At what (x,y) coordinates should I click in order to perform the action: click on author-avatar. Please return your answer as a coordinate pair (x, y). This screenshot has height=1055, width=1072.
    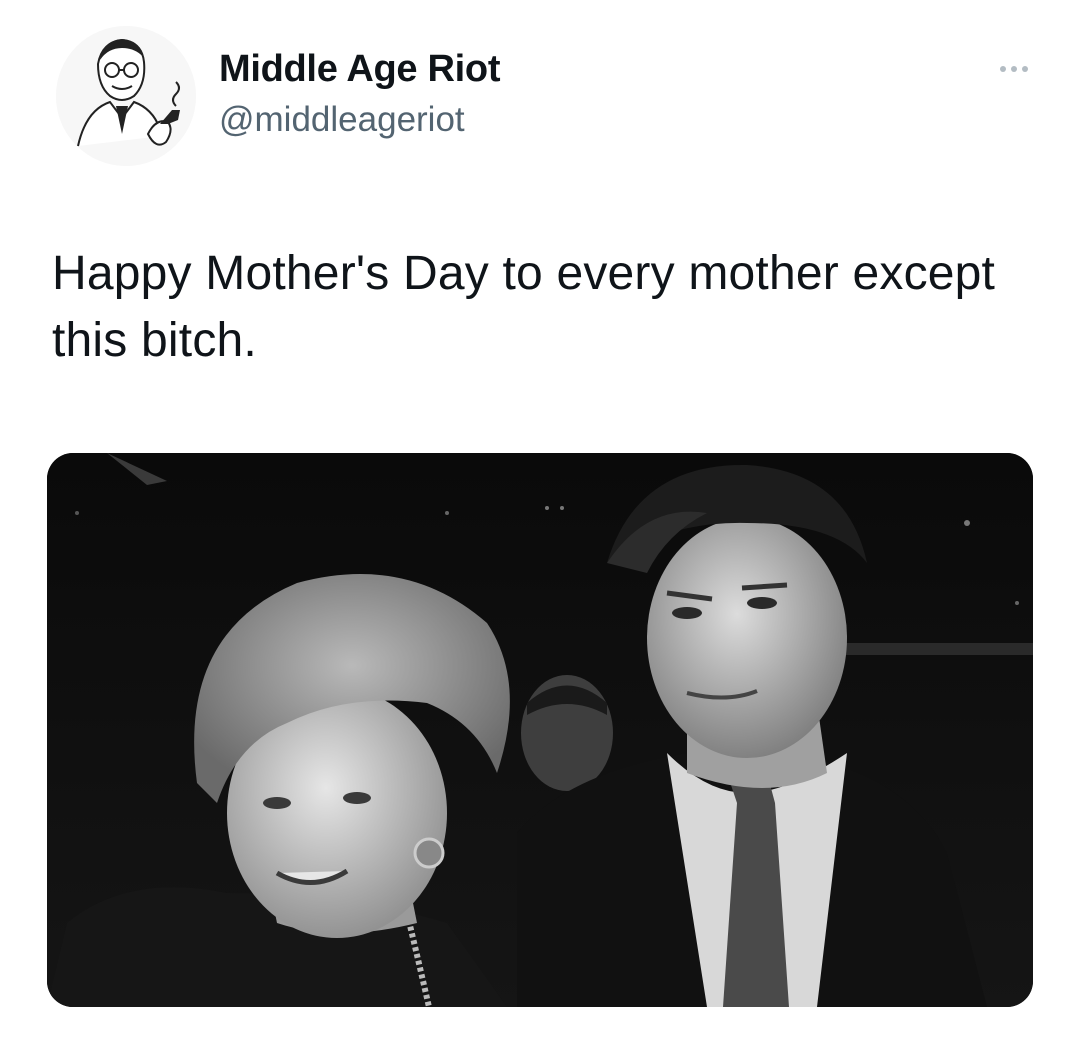
    Looking at the image, I should click on (126, 96).